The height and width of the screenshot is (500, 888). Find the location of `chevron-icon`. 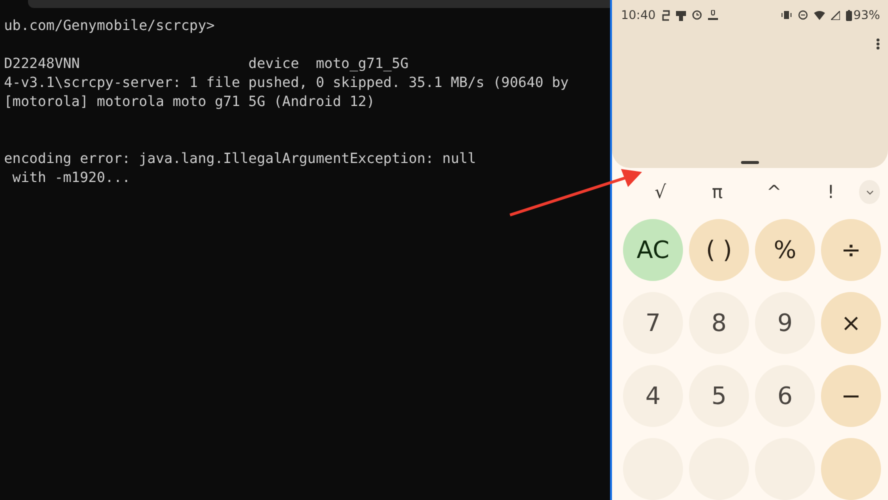

chevron-icon is located at coordinates (870, 192).